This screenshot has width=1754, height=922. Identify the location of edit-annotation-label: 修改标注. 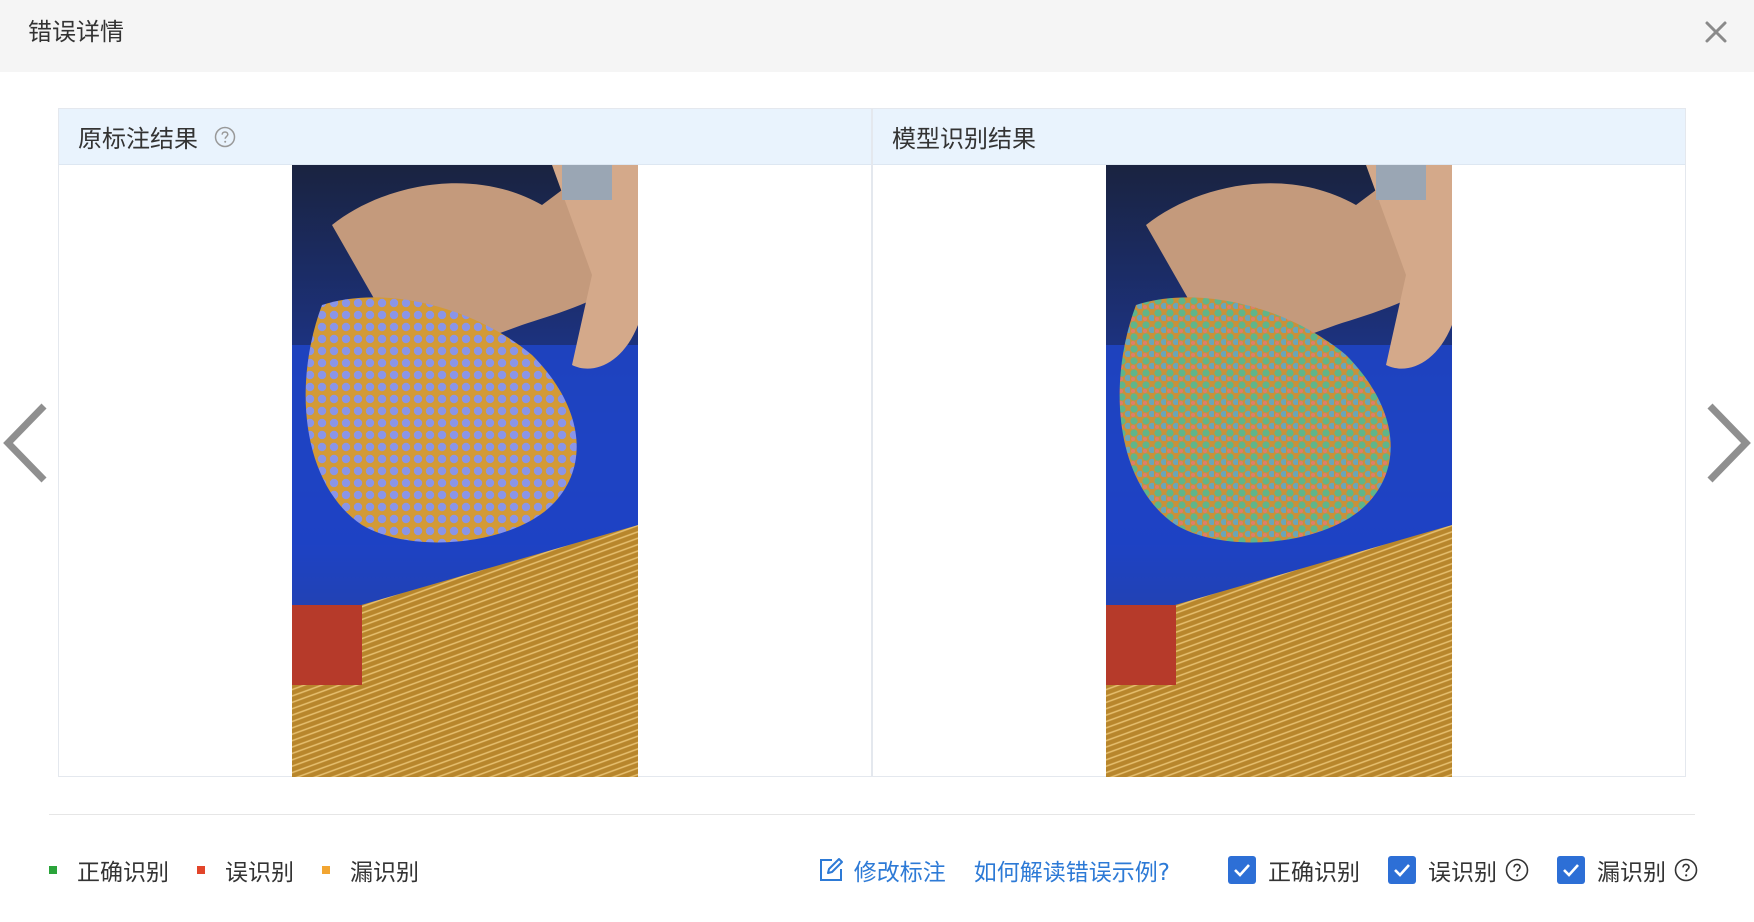
(899, 873).